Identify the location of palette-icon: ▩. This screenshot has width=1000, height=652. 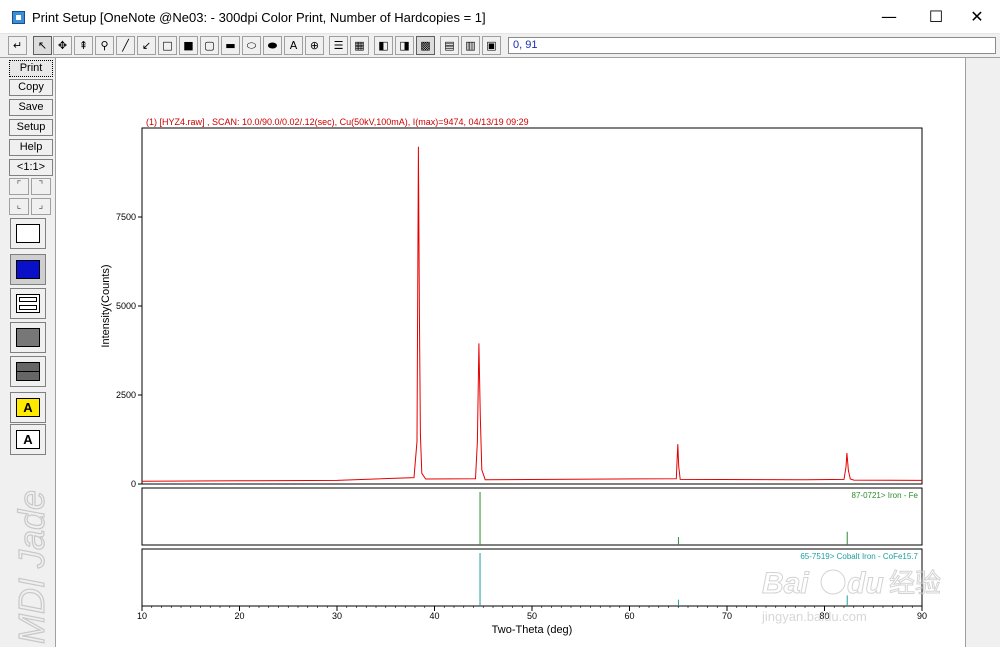
(425, 45).